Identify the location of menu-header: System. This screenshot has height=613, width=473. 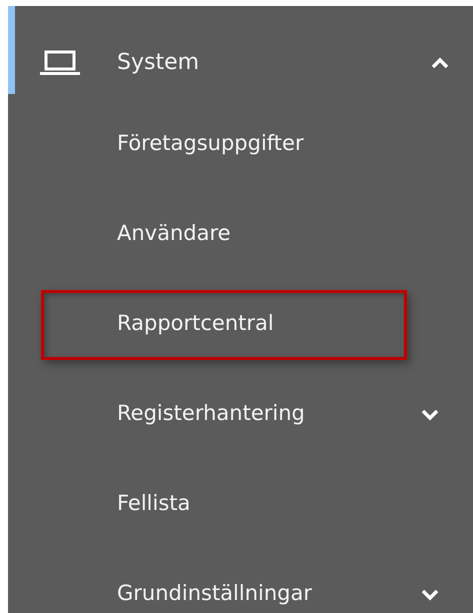
(272, 62).